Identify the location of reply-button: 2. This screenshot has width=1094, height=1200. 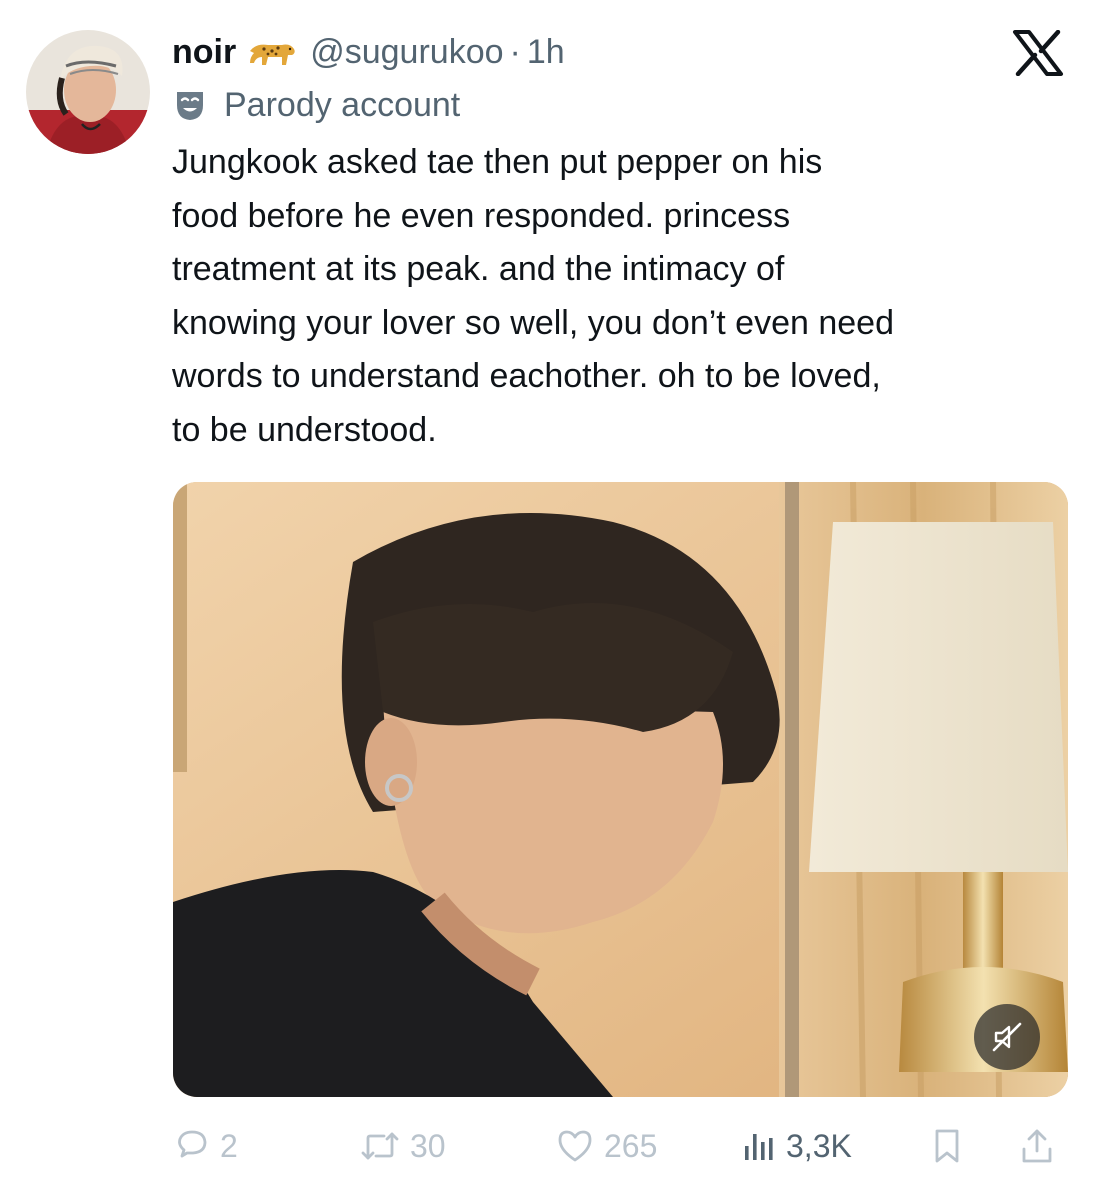
(206, 1146).